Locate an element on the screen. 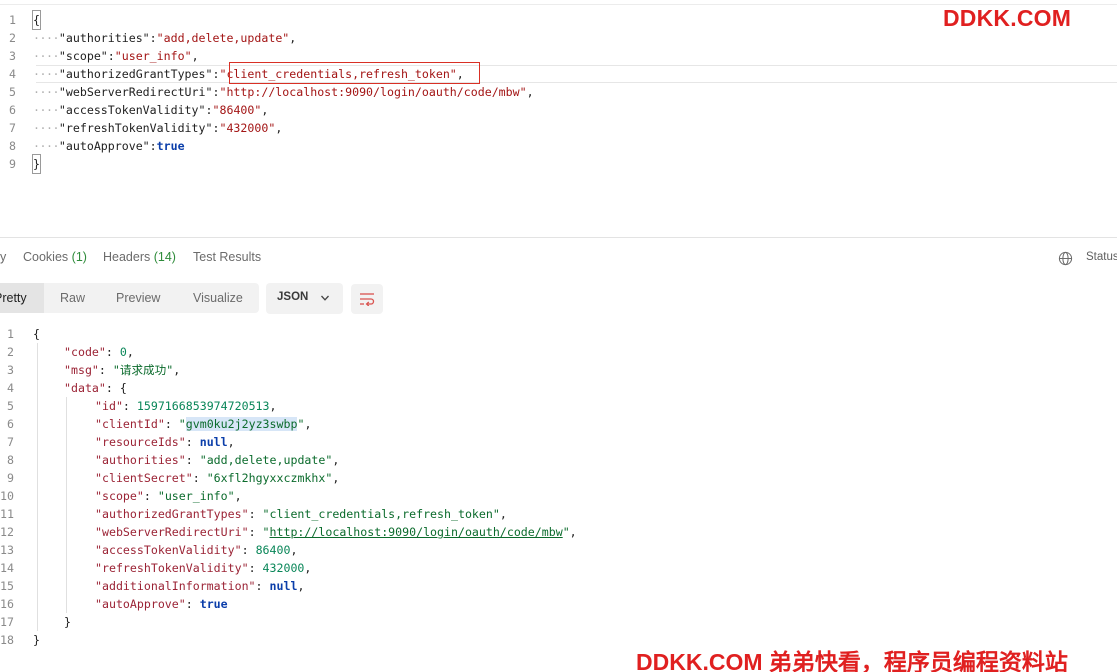 The image size is (1117, 672). tab-test-results-label: Test Results is located at coordinates (227, 257).